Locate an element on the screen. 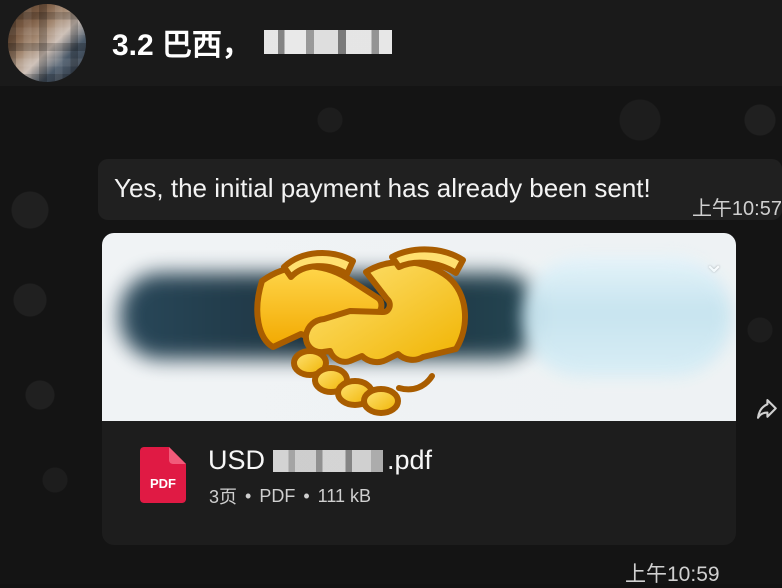 The width and height of the screenshot is (782, 588). pdf-file-icon: PDF is located at coordinates (163, 475).